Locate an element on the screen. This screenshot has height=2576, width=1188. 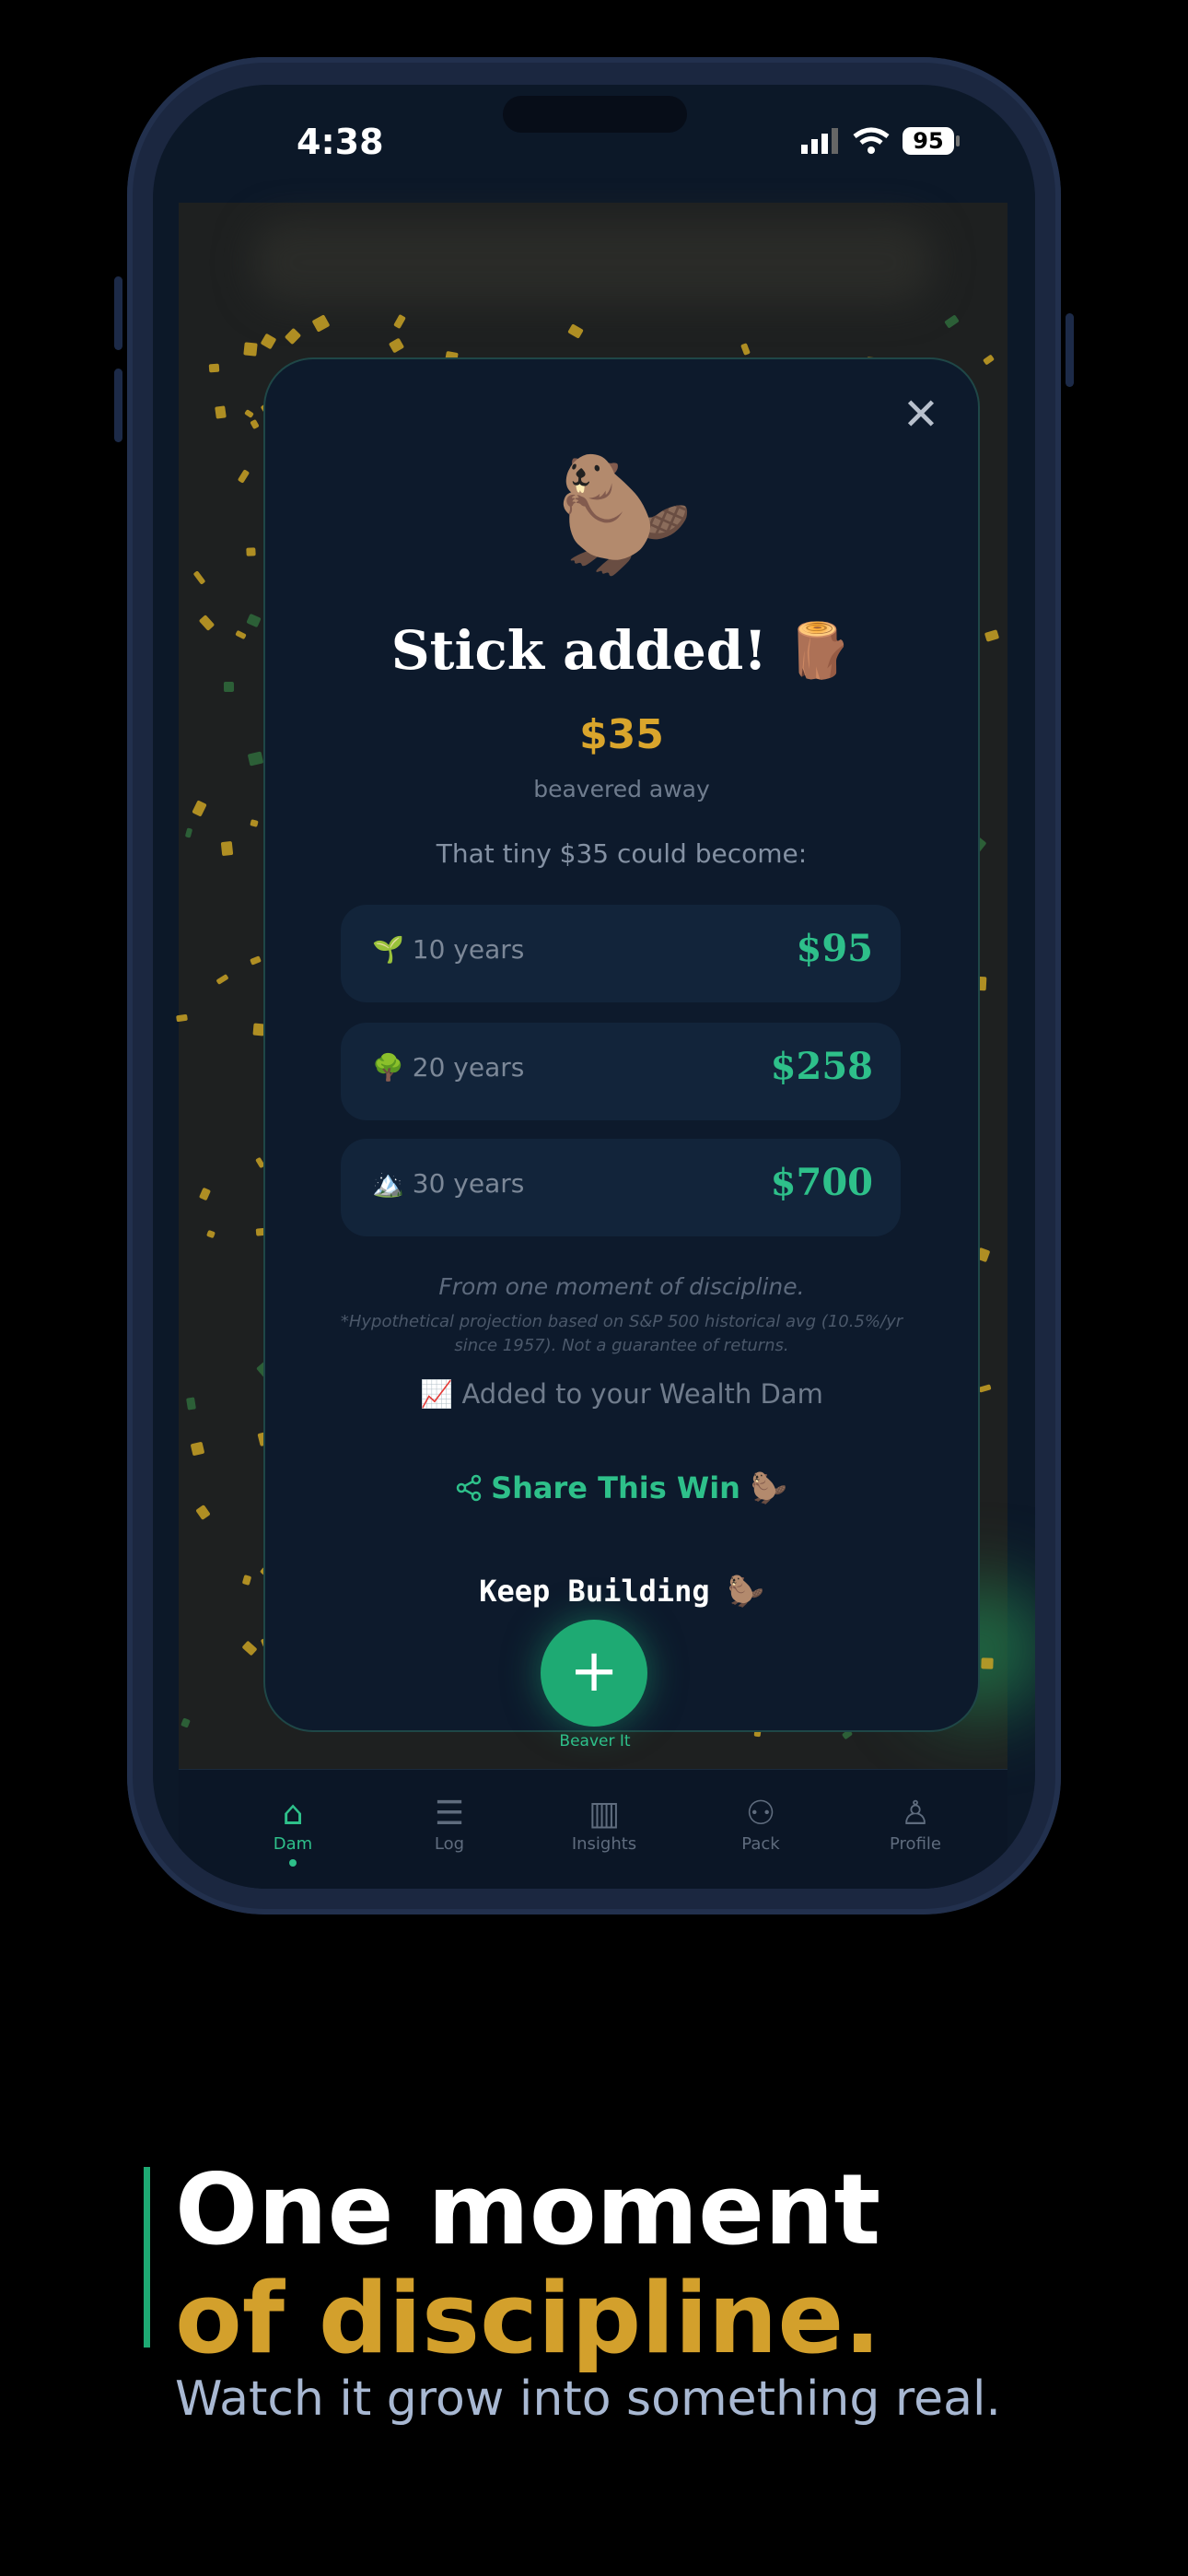
sprout-icon: 🌱 is located at coordinates (388, 949).